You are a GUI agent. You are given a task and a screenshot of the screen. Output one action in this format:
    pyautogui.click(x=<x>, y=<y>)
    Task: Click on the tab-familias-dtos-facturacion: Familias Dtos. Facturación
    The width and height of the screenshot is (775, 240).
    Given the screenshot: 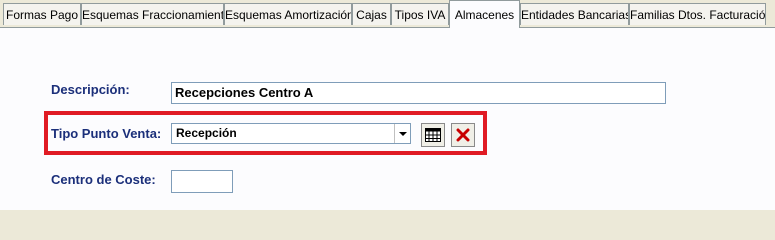 What is the action you would take?
    pyautogui.click(x=697, y=14)
    